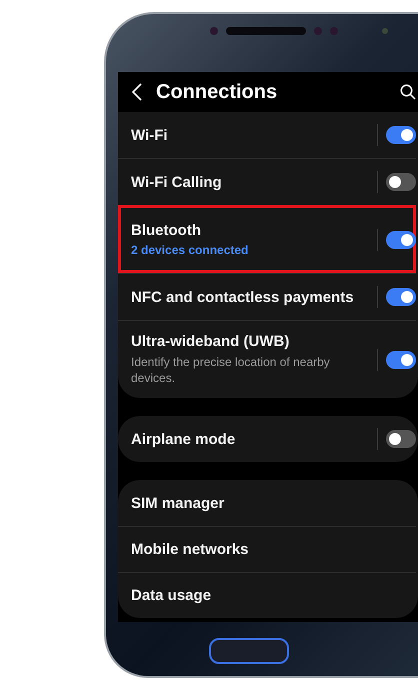 The width and height of the screenshot is (418, 680). I want to click on screen-title: Connections, so click(217, 92).